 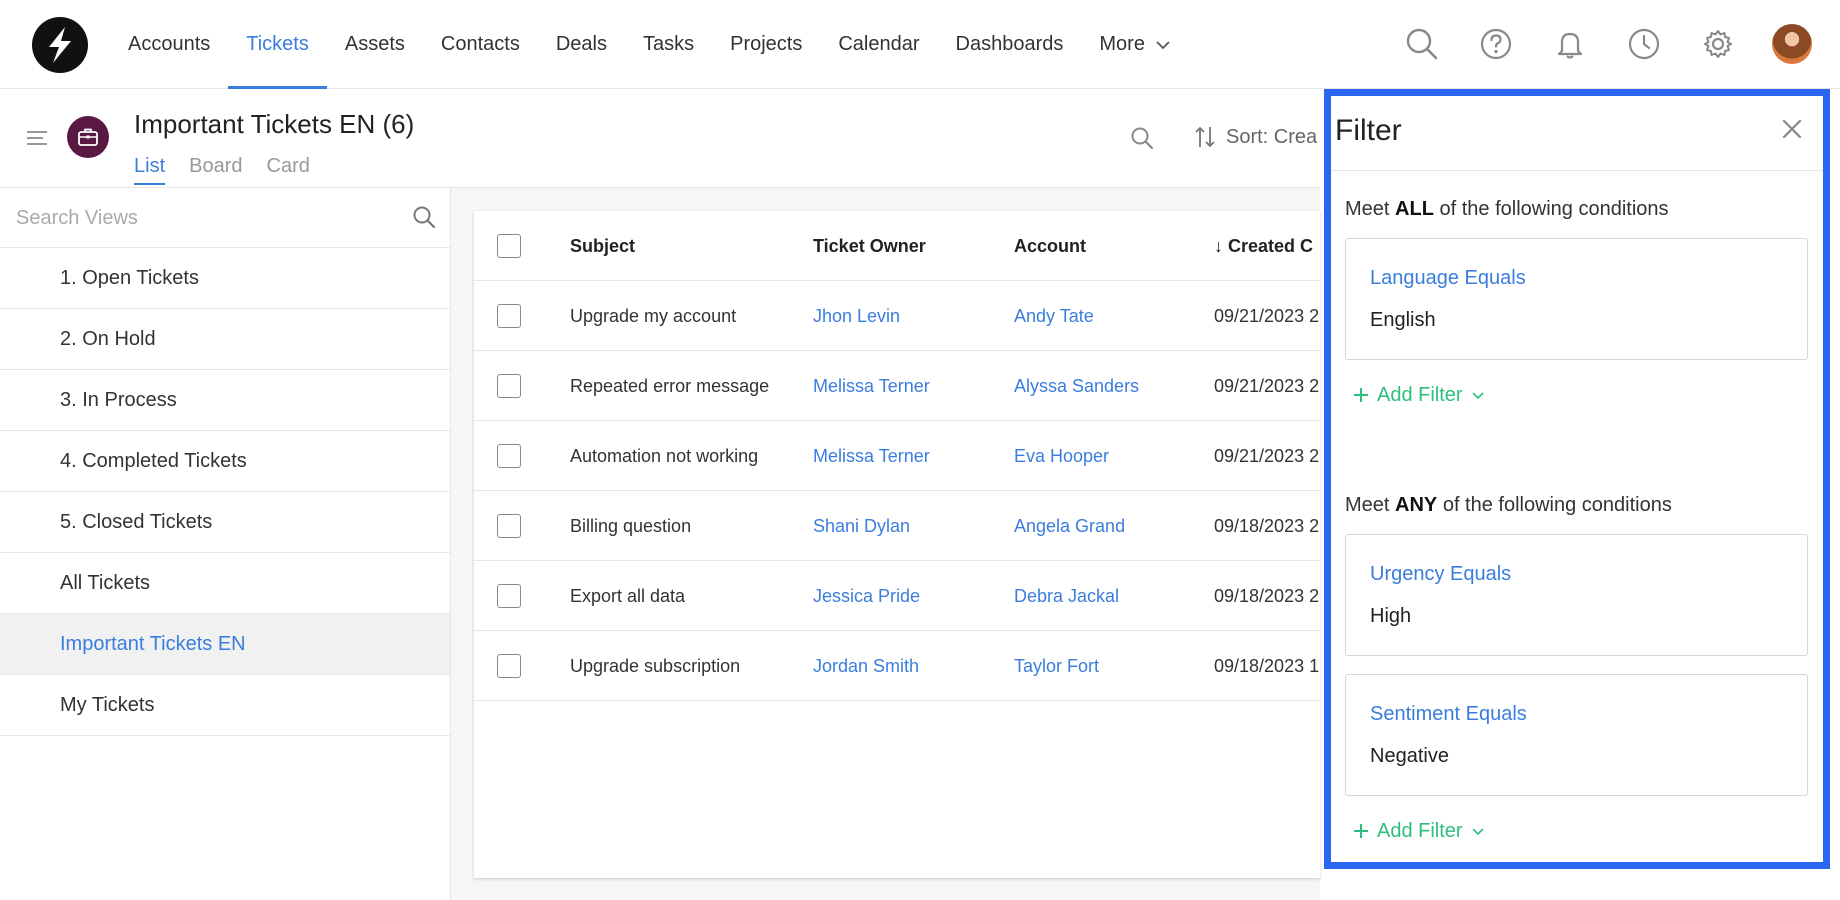 What do you see at coordinates (206, 218) in the screenshot?
I see `search-views-input` at bounding box center [206, 218].